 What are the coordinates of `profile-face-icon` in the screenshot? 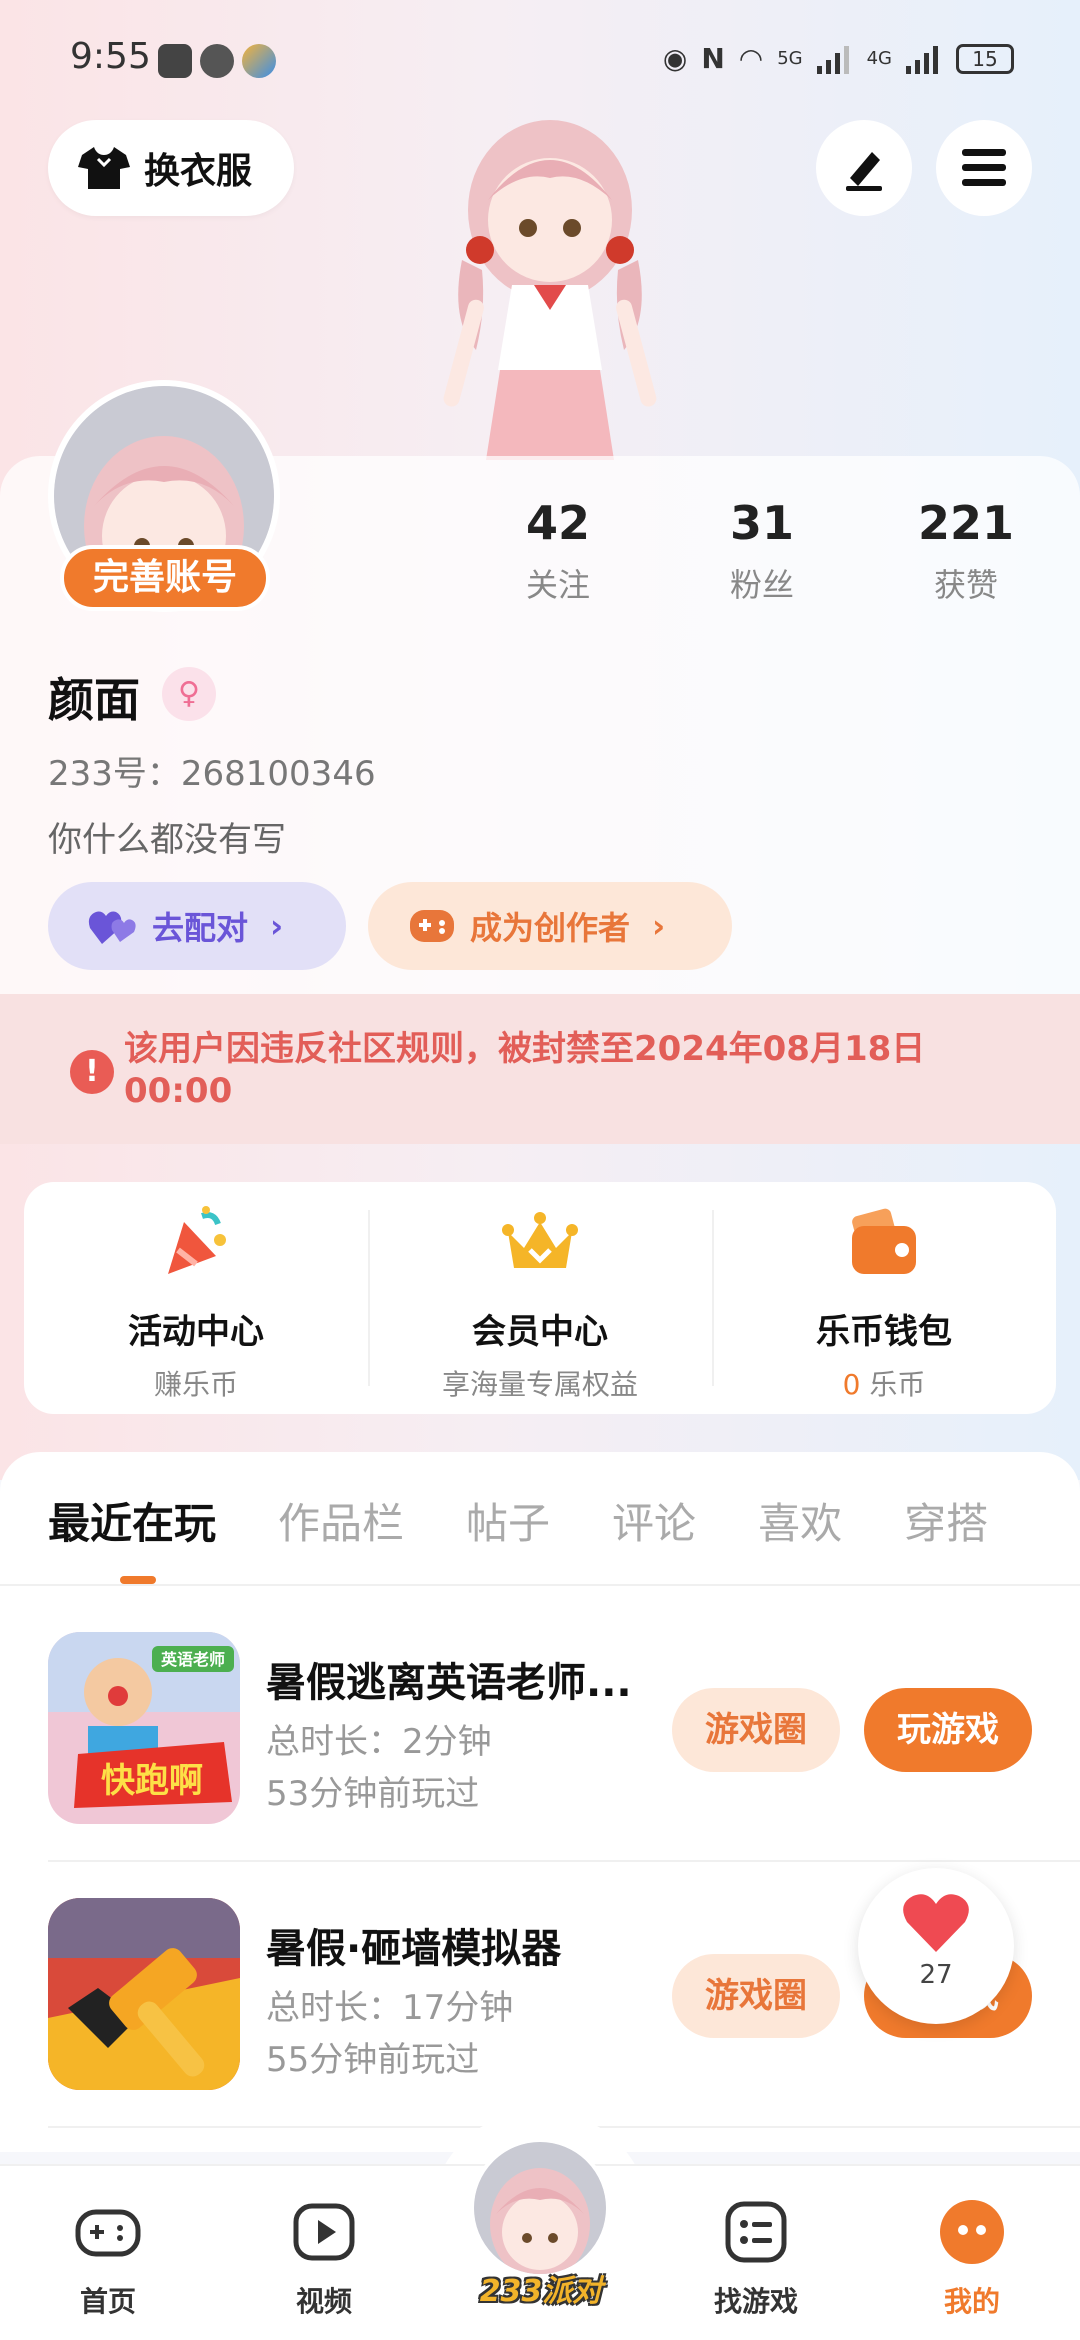 It's located at (972, 2232).